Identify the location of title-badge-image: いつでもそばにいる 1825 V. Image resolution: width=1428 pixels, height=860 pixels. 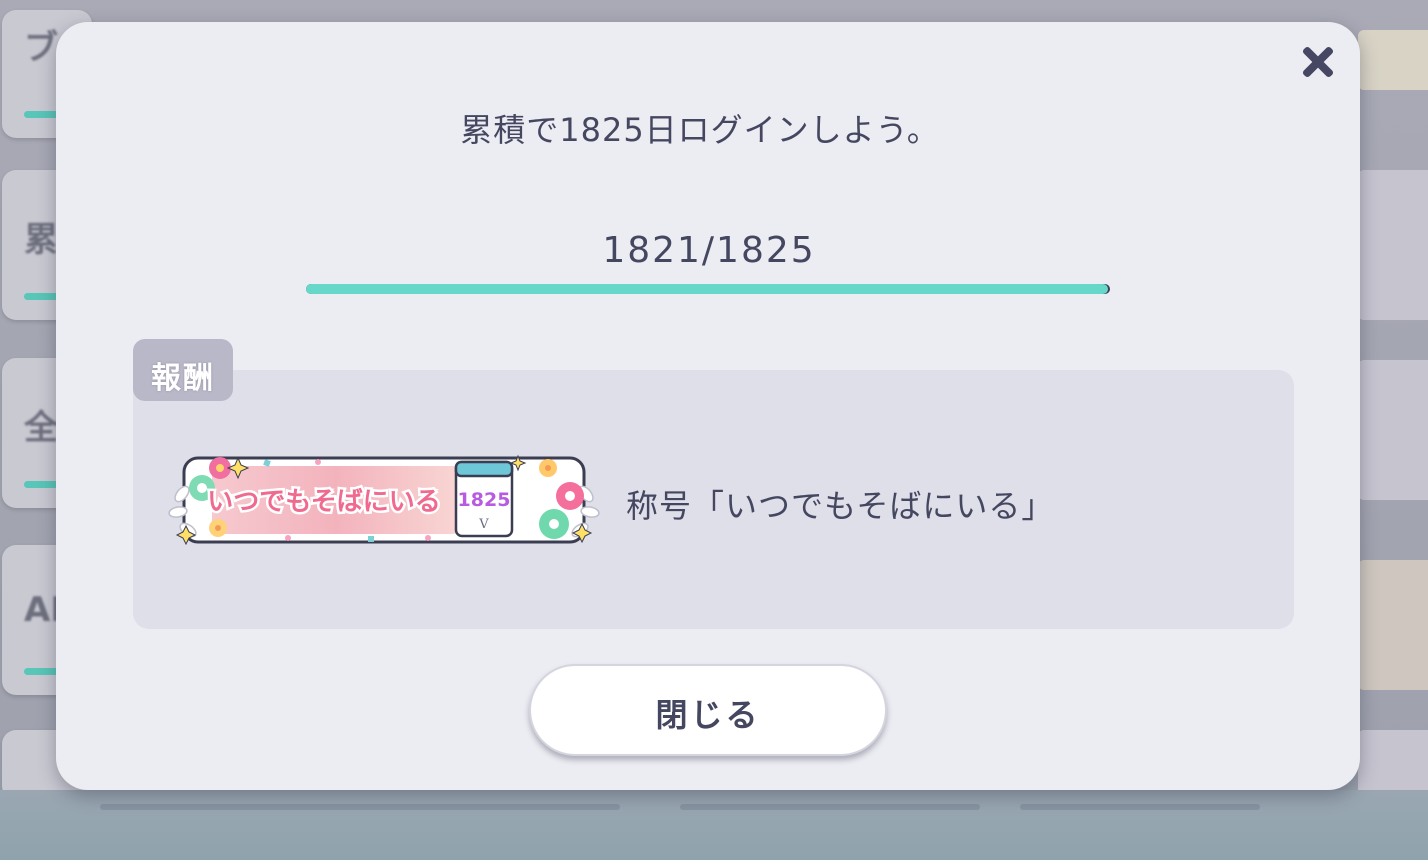
(384, 500).